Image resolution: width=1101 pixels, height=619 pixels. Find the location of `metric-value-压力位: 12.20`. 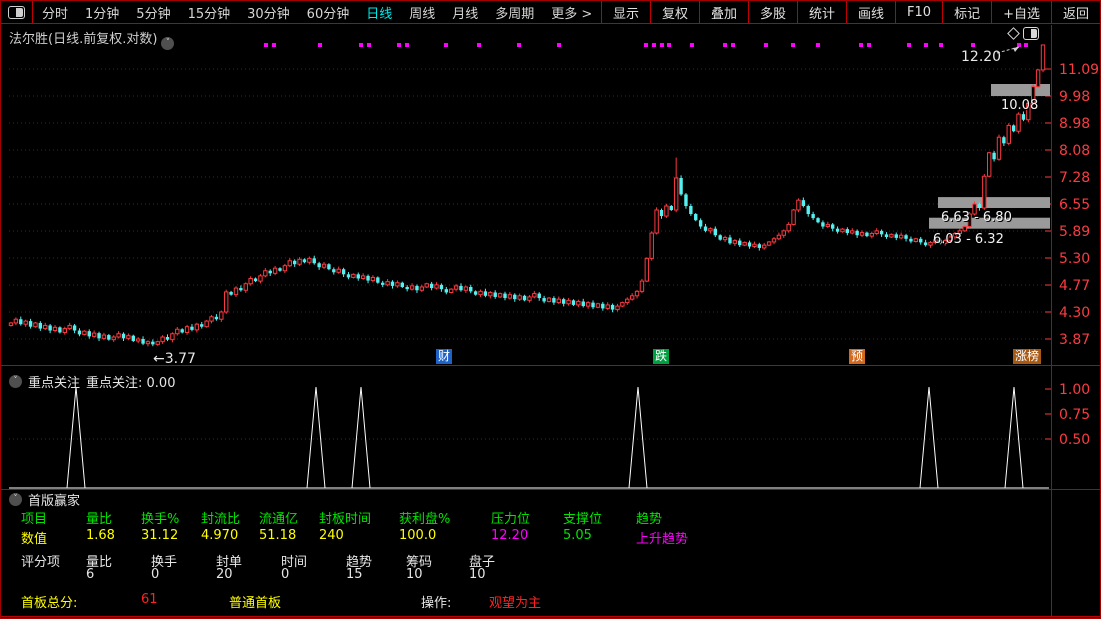

metric-value-压力位: 12.20 is located at coordinates (510, 535).